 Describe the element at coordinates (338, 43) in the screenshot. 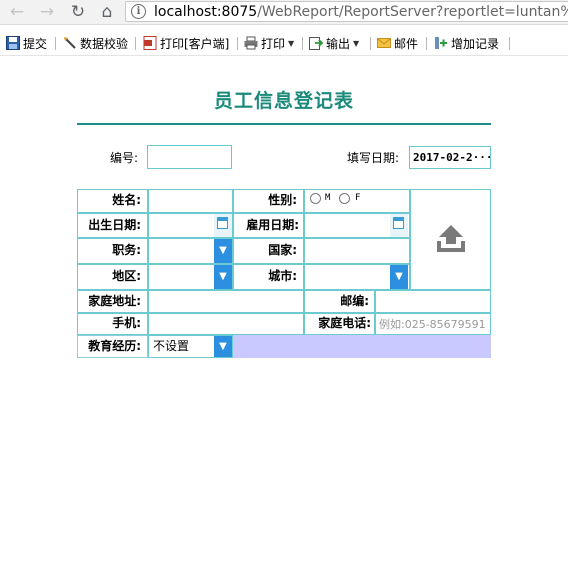

I see `export-label: 输出` at that location.